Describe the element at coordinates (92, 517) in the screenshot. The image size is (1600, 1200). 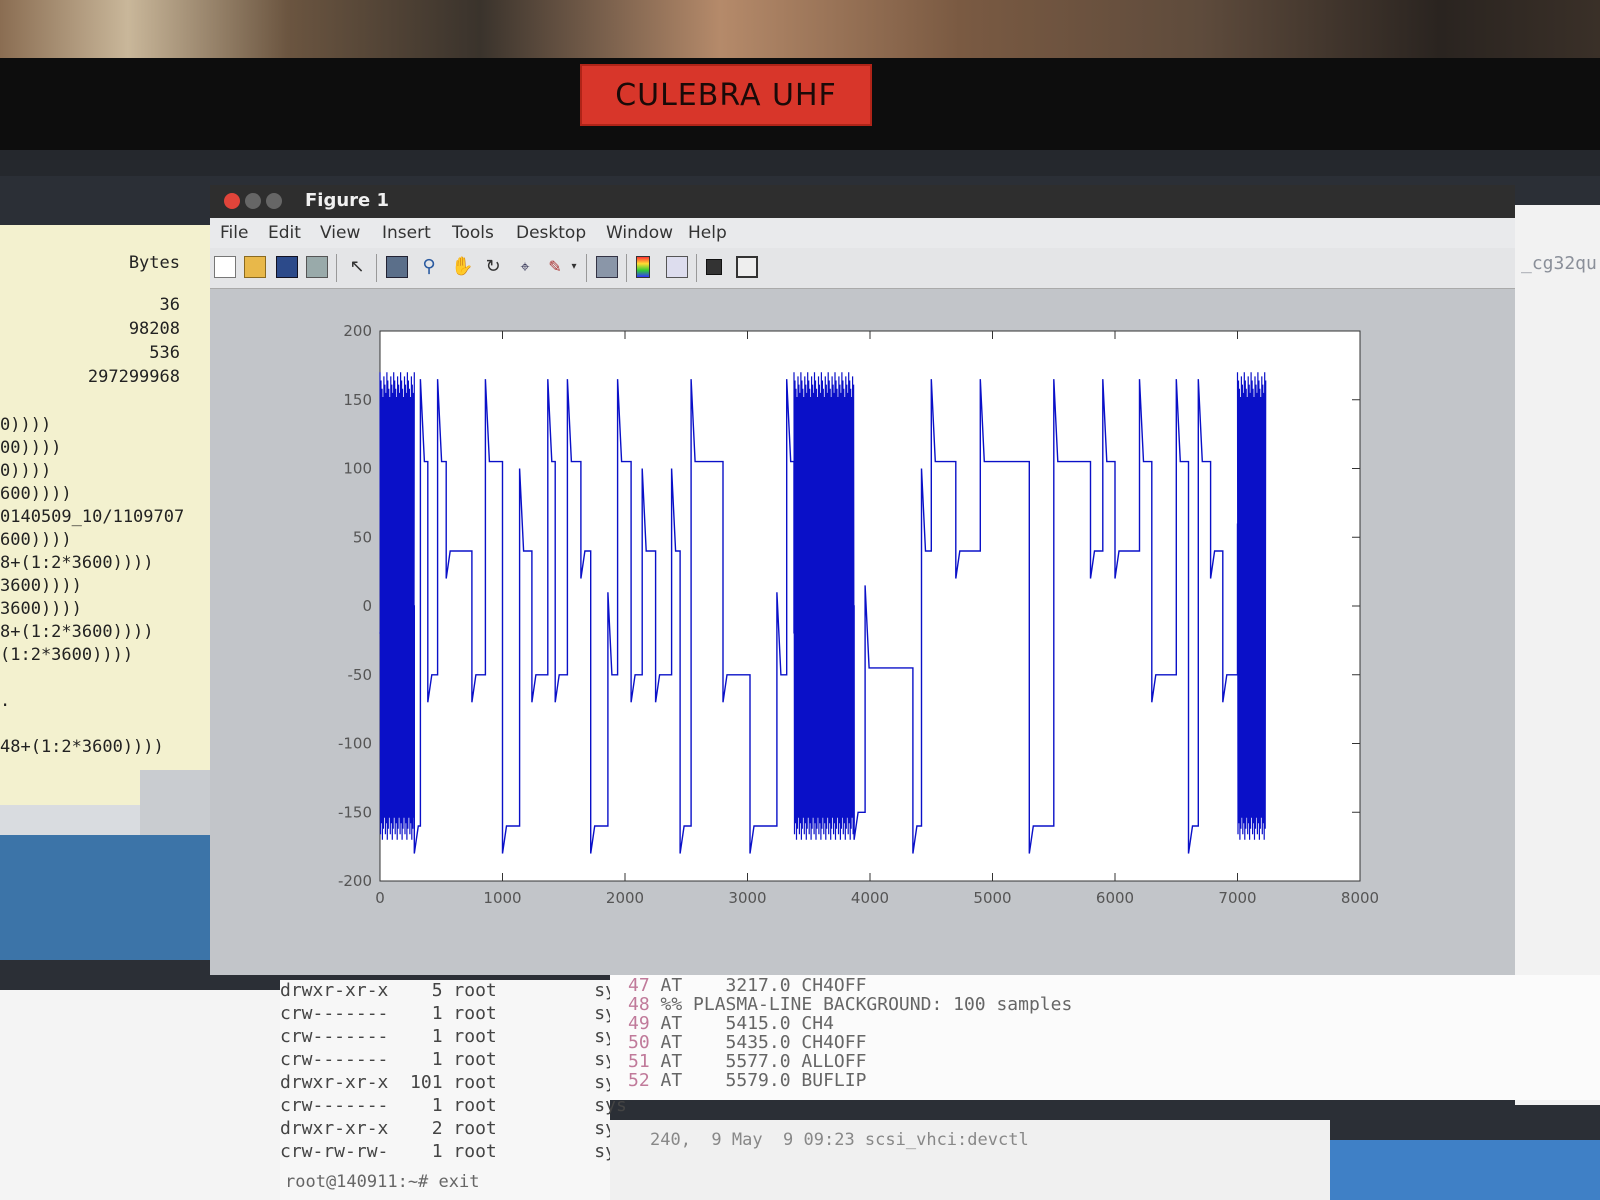
I see `code-line: 0140509_10/1109707` at that location.